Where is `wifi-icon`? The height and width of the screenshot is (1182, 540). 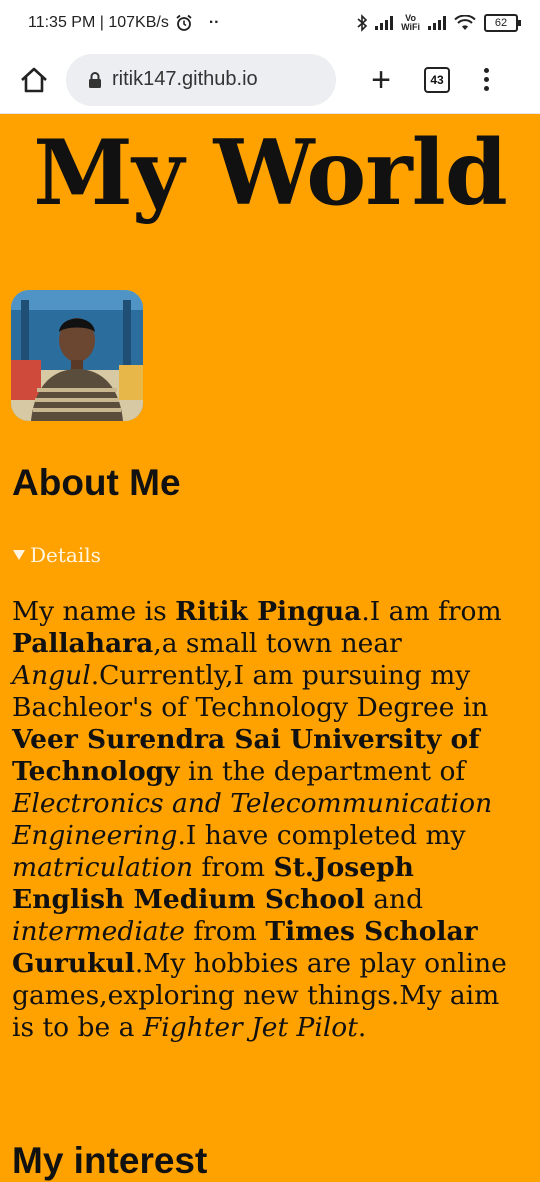 wifi-icon is located at coordinates (465, 22).